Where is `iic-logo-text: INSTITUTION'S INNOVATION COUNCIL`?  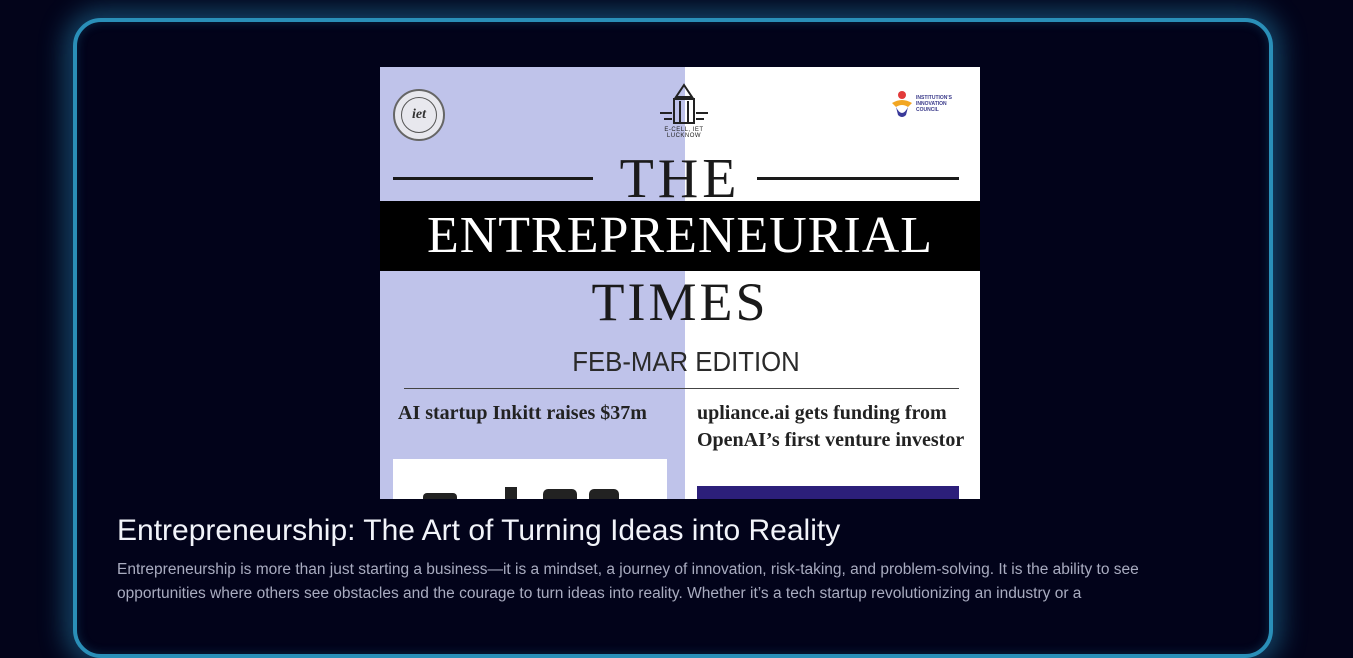 iic-logo-text: INSTITUTION'S INNOVATION COUNCIL is located at coordinates (934, 104).